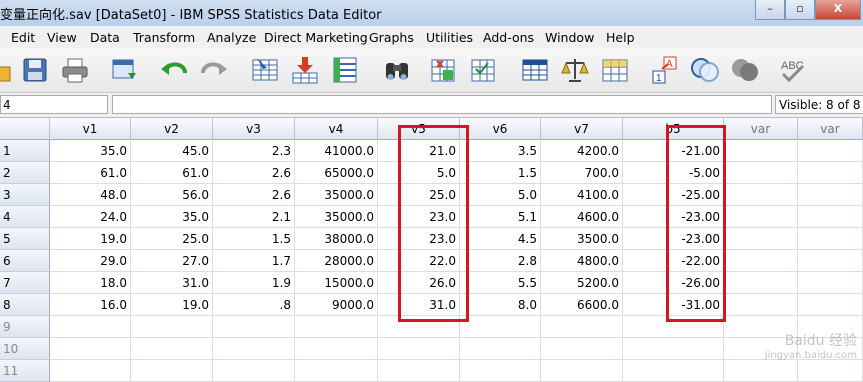  I want to click on value-labels-icon: A1, so click(665, 70).